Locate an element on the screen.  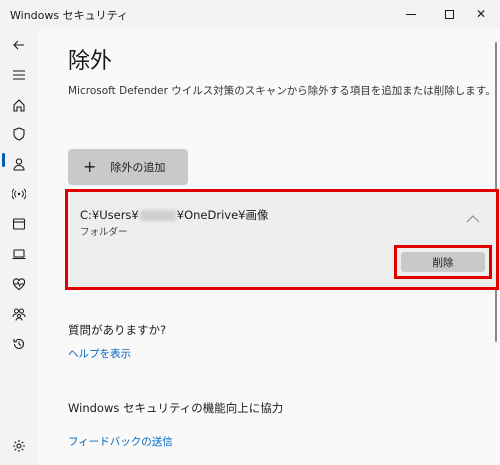
network-icon is located at coordinates (19, 194).